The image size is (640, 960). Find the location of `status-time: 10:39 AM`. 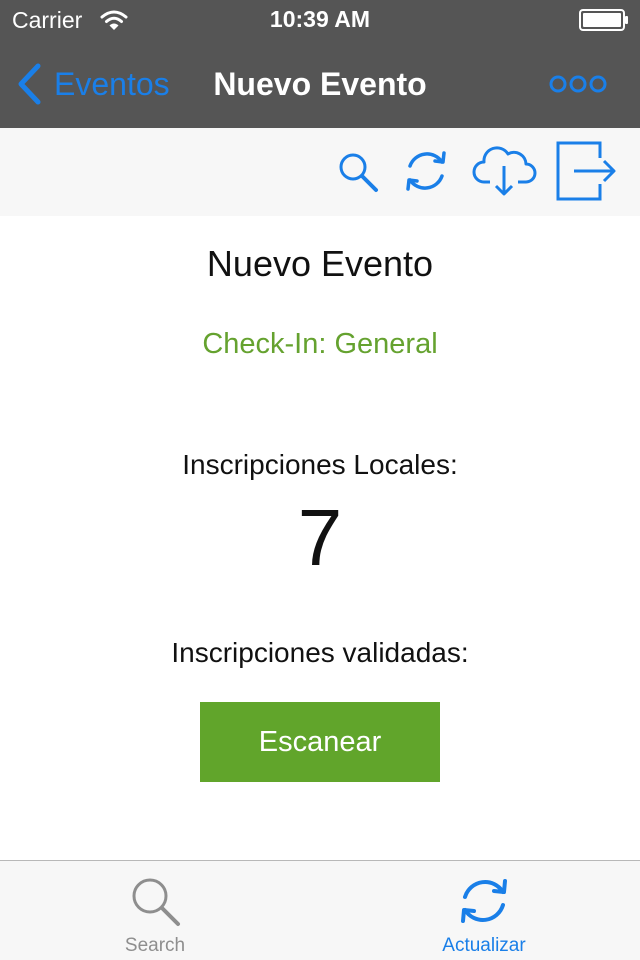

status-time: 10:39 AM is located at coordinates (320, 19).